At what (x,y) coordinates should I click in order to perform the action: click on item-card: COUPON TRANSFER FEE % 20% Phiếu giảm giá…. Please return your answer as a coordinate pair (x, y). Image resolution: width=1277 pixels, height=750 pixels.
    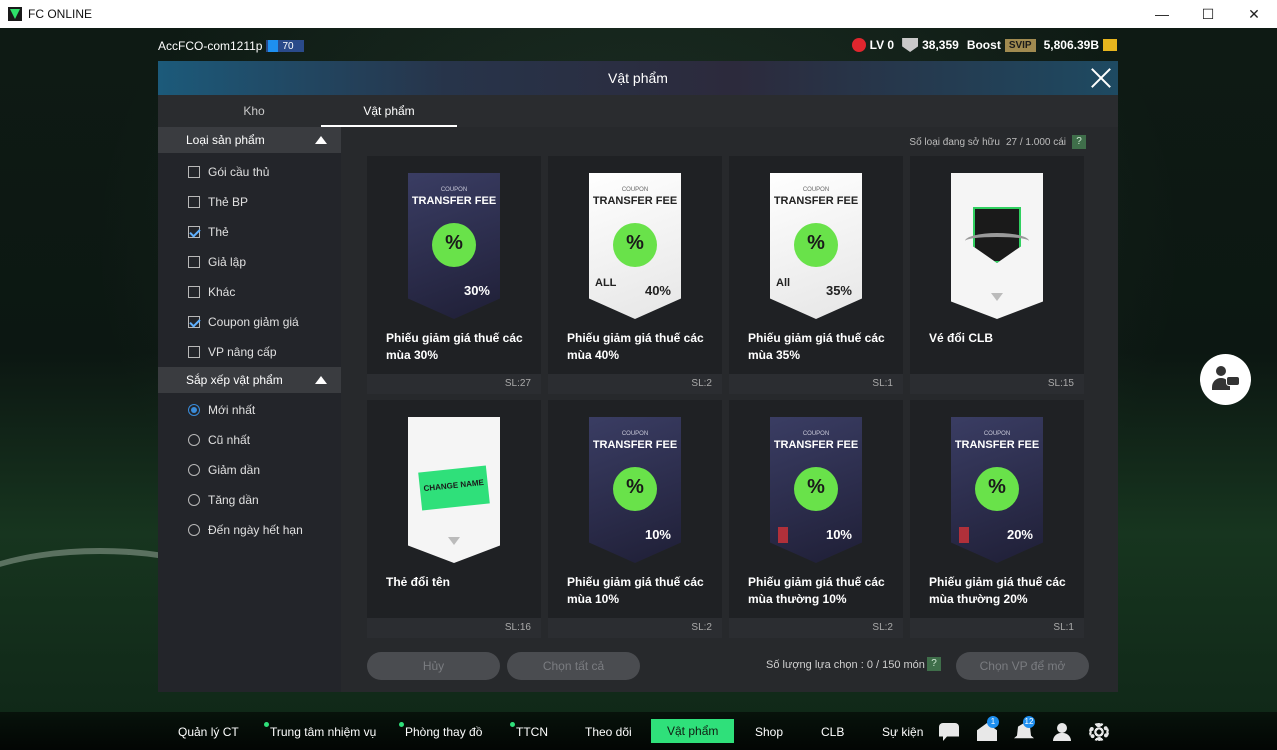
    Looking at the image, I should click on (997, 519).